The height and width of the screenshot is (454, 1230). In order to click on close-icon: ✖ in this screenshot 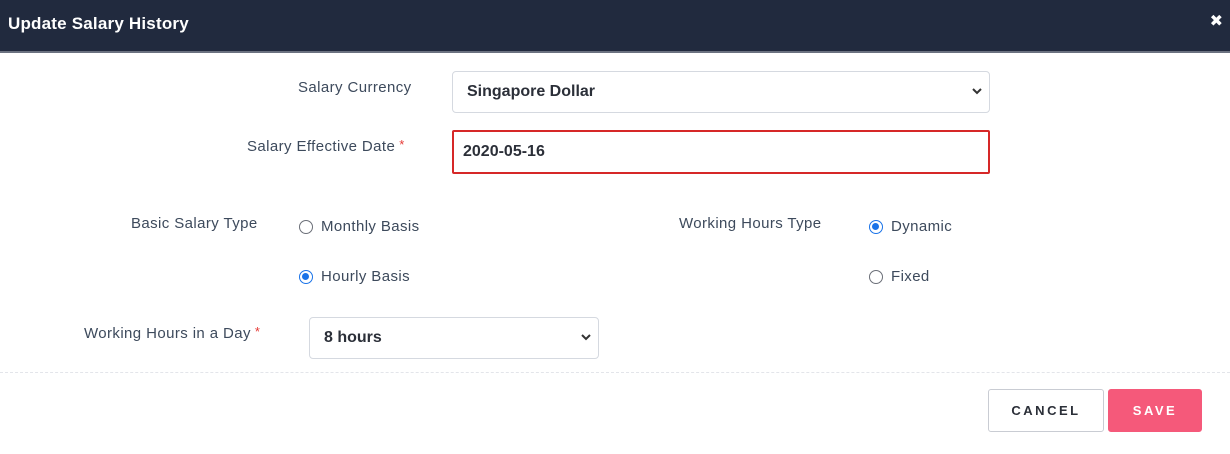, I will do `click(1216, 22)`.